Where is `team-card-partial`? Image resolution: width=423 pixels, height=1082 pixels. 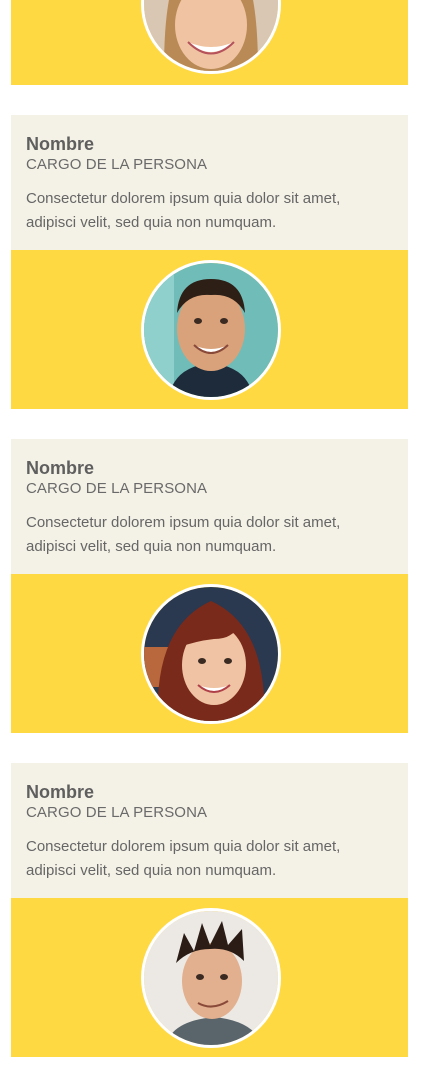
team-card-partial is located at coordinates (209, 42).